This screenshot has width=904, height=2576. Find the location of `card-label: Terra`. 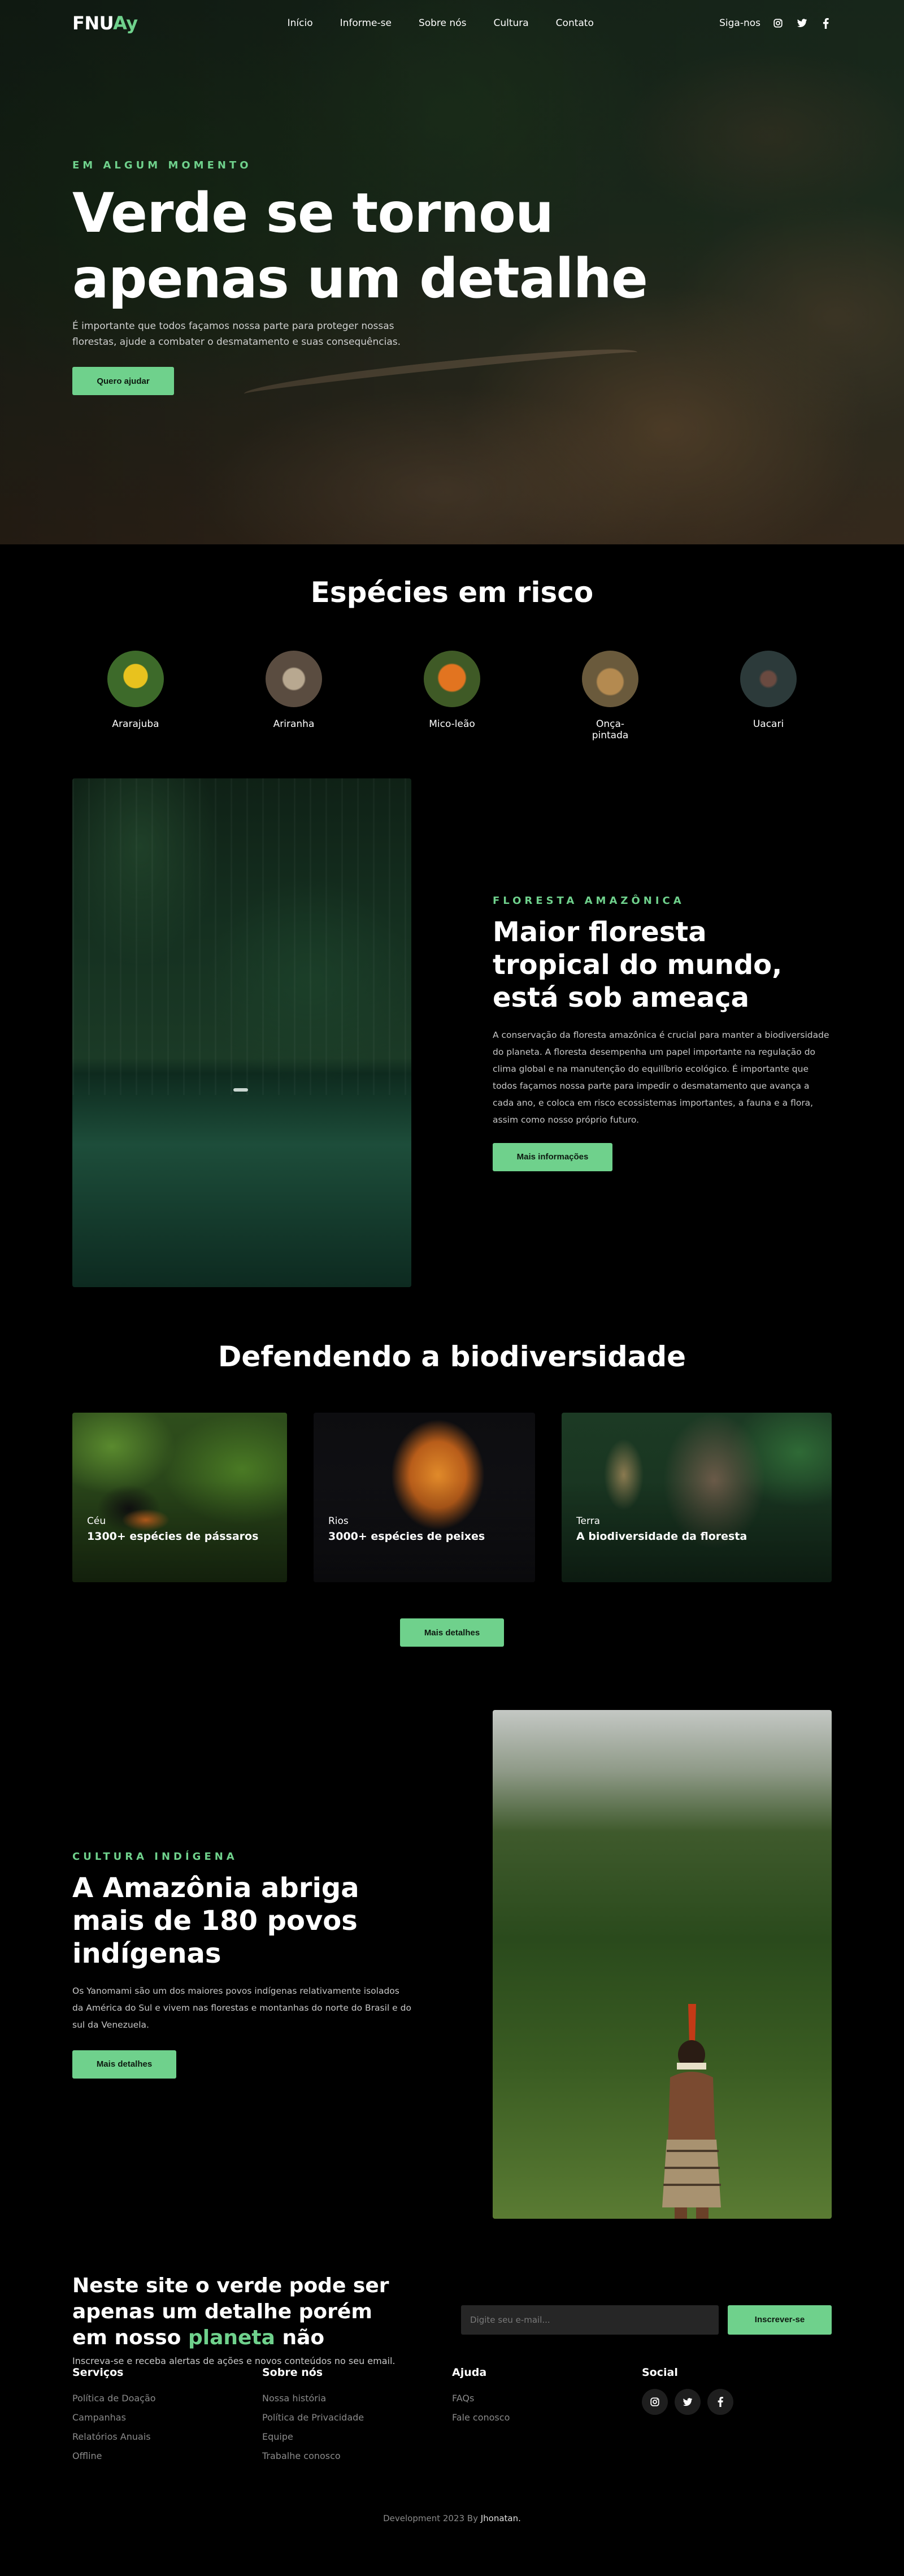

card-label: Terra is located at coordinates (588, 1521).